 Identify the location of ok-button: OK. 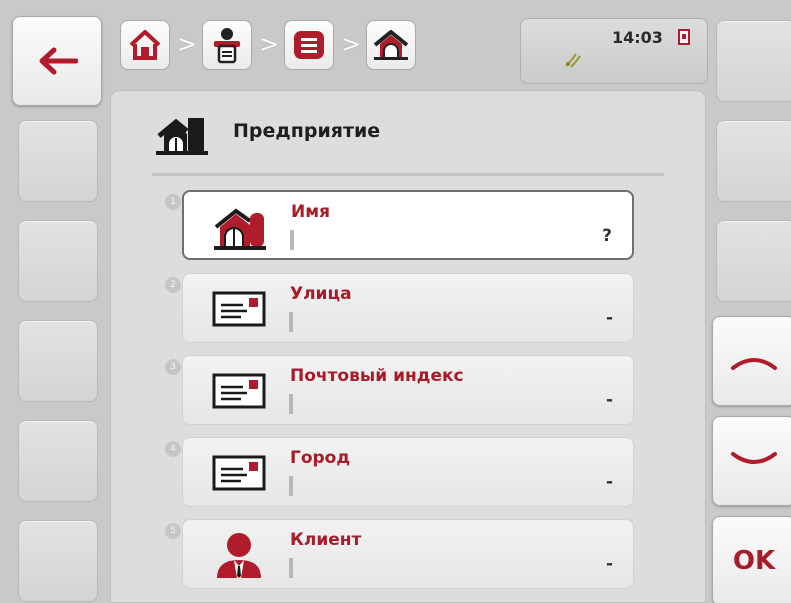
(751, 559).